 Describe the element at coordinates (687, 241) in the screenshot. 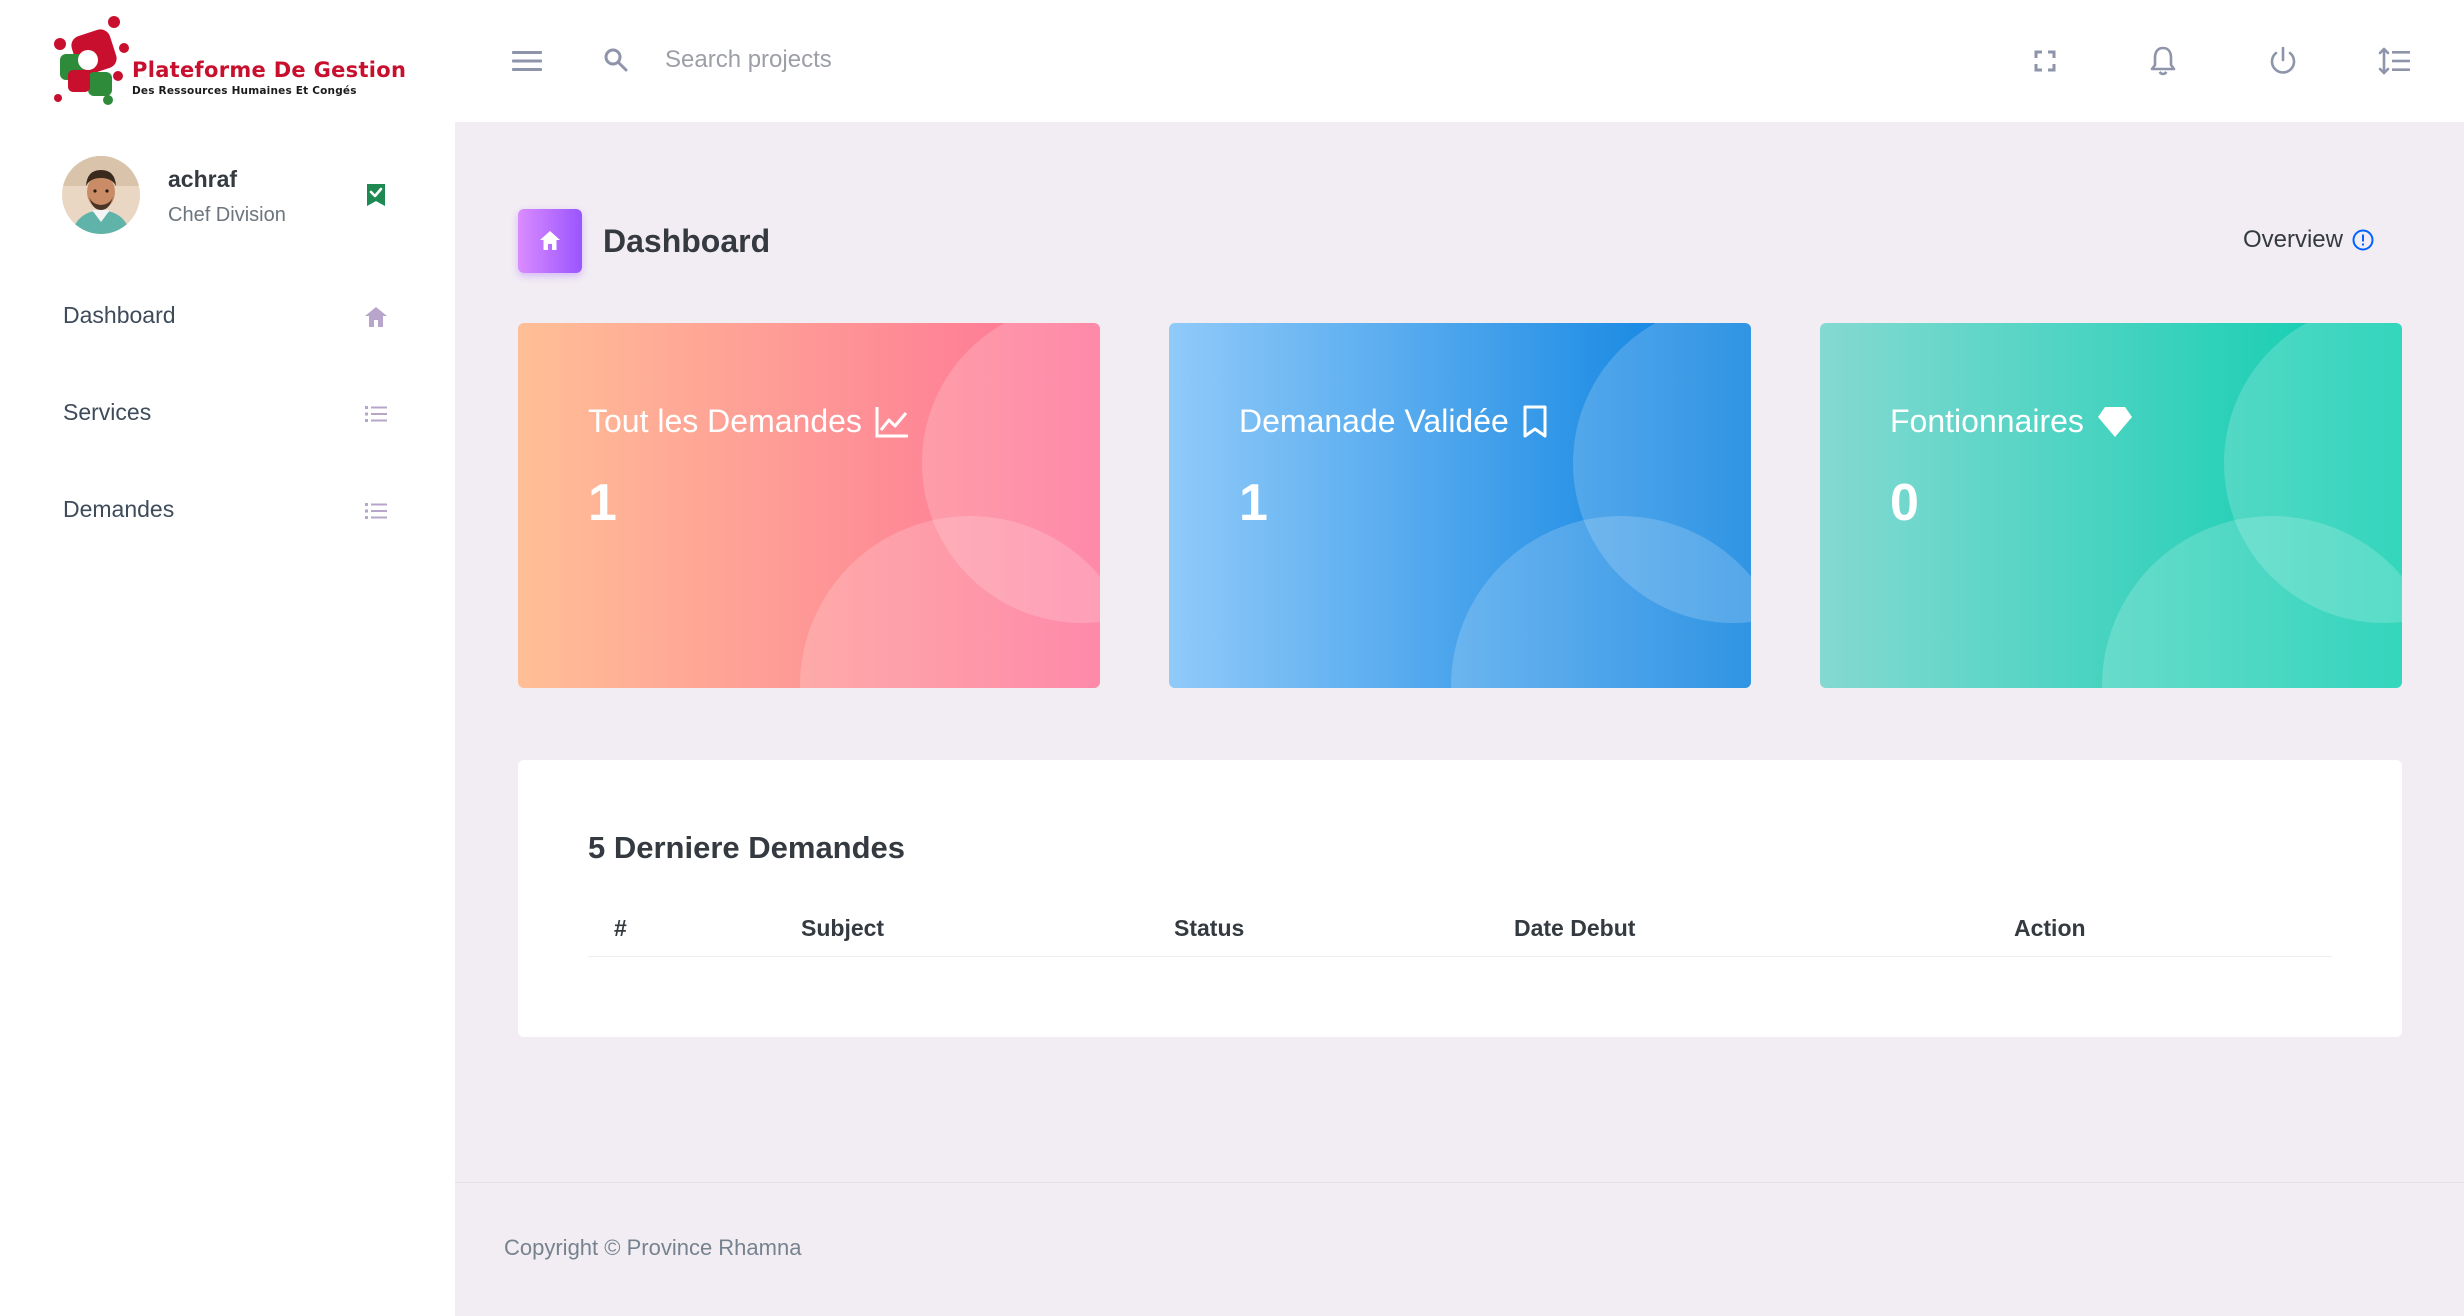

I see `page-title: Dashboard` at that location.